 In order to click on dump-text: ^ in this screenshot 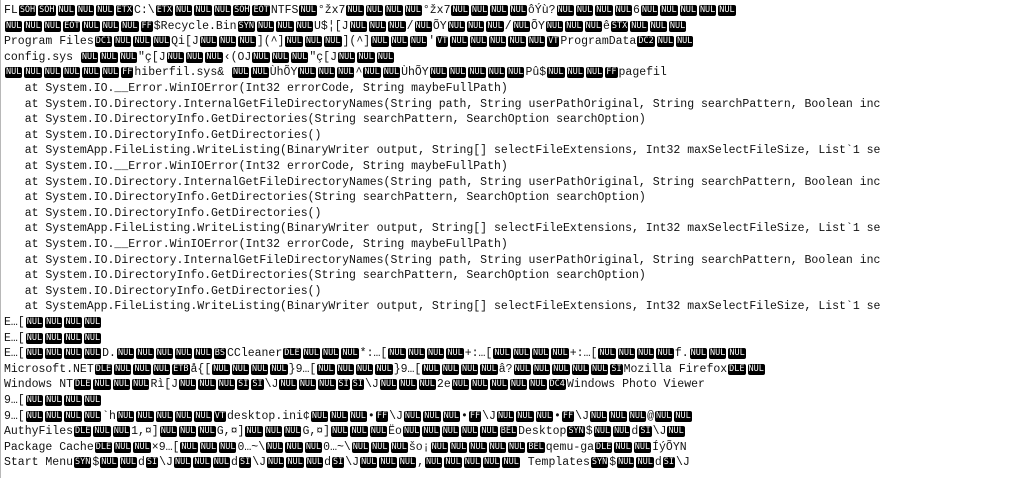, I will do `click(359, 73)`.